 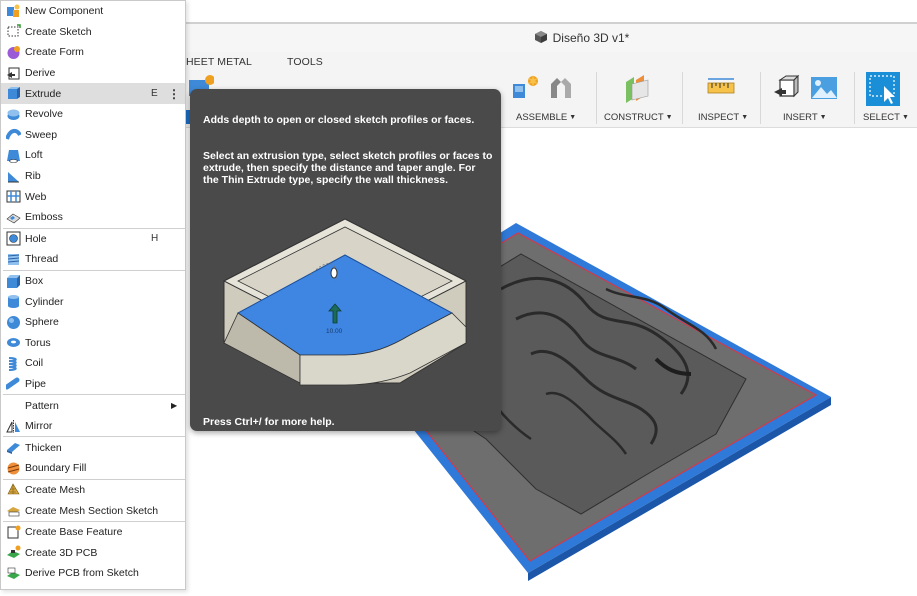 What do you see at coordinates (13, 489) in the screenshot?
I see `create-mesh-icon` at bounding box center [13, 489].